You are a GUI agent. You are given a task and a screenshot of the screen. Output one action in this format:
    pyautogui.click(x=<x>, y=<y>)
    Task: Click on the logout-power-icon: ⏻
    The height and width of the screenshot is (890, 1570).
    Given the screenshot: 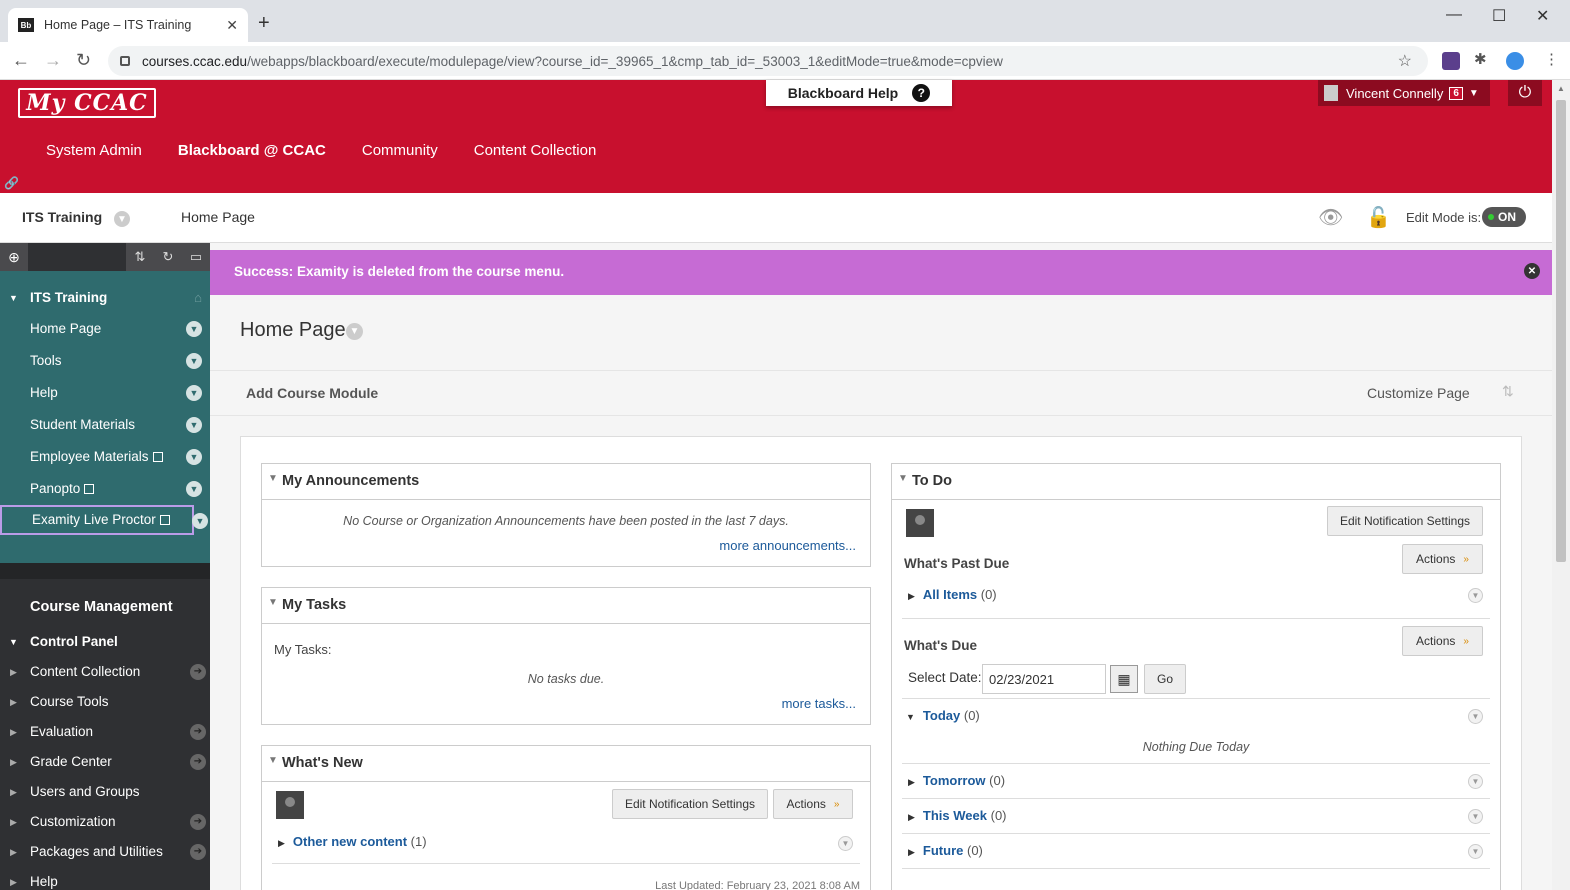 What is the action you would take?
    pyautogui.click(x=1525, y=93)
    